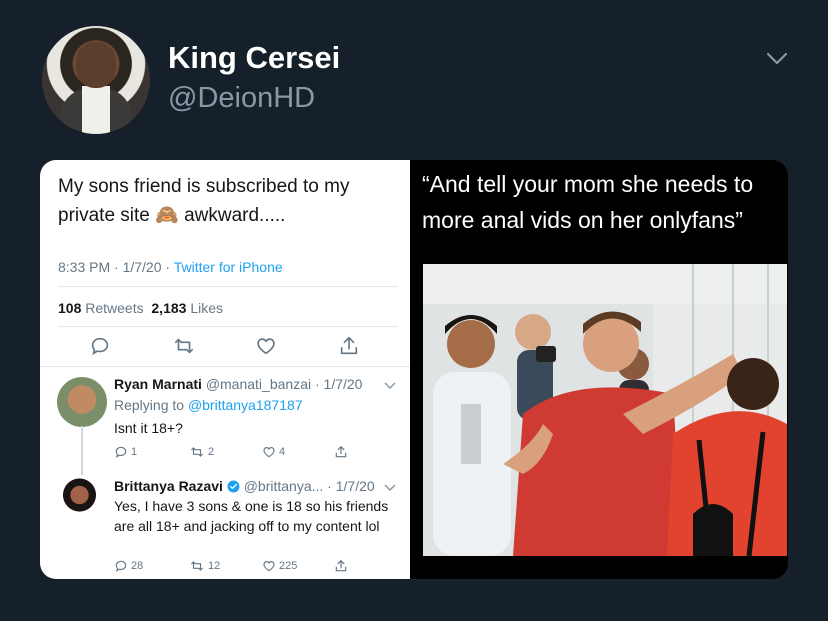  I want to click on author-display-name: King Cersei, so click(254, 58).